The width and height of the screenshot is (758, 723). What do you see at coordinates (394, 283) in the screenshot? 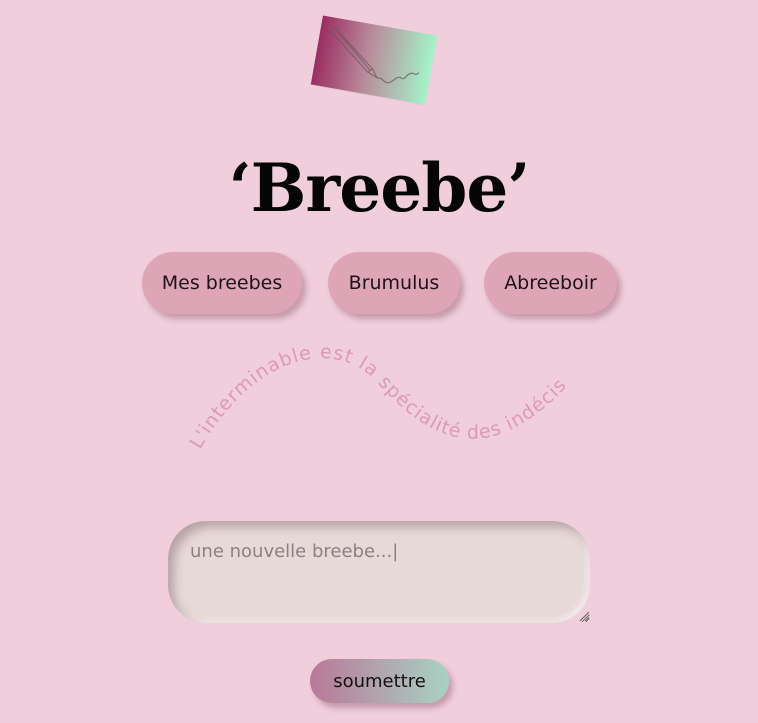
I see `nav-brumulus-button: Brumulus` at bounding box center [394, 283].